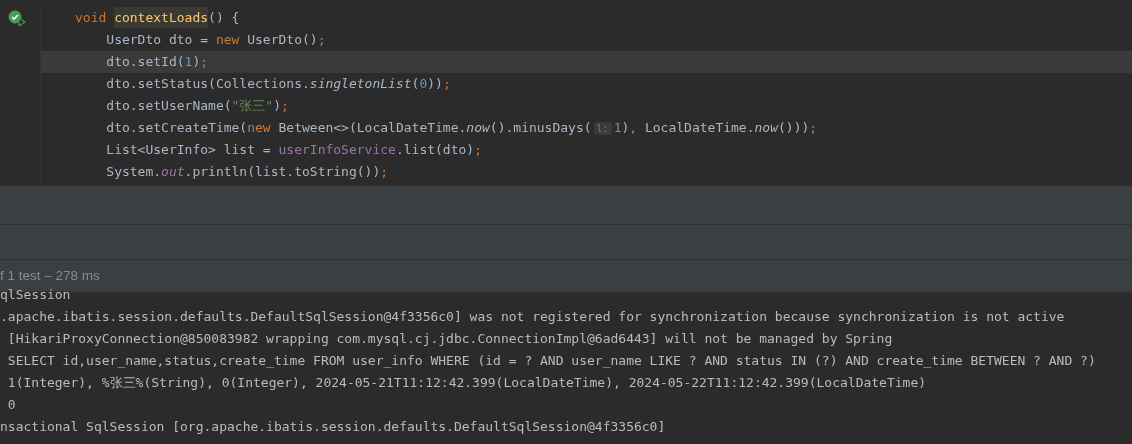 The width and height of the screenshot is (1132, 444). What do you see at coordinates (197, 106) in the screenshot?
I see `code-line: dto.setUserName("张三");` at bounding box center [197, 106].